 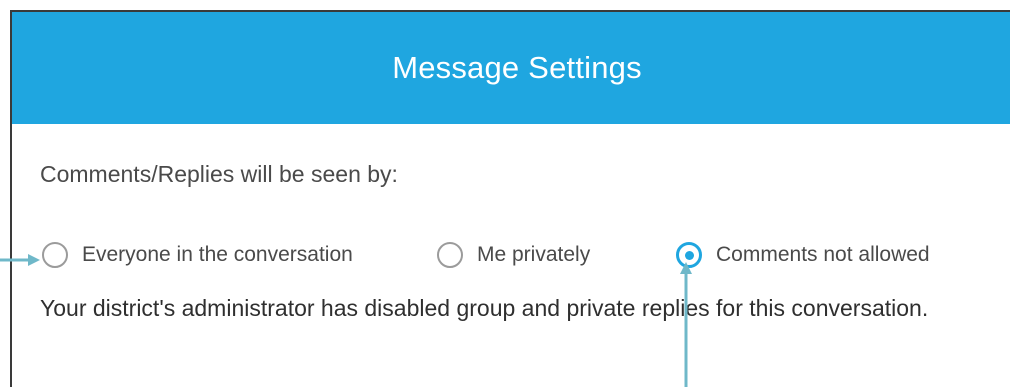 I want to click on radio-label-everyone: Everyone in the conversation, so click(x=217, y=254).